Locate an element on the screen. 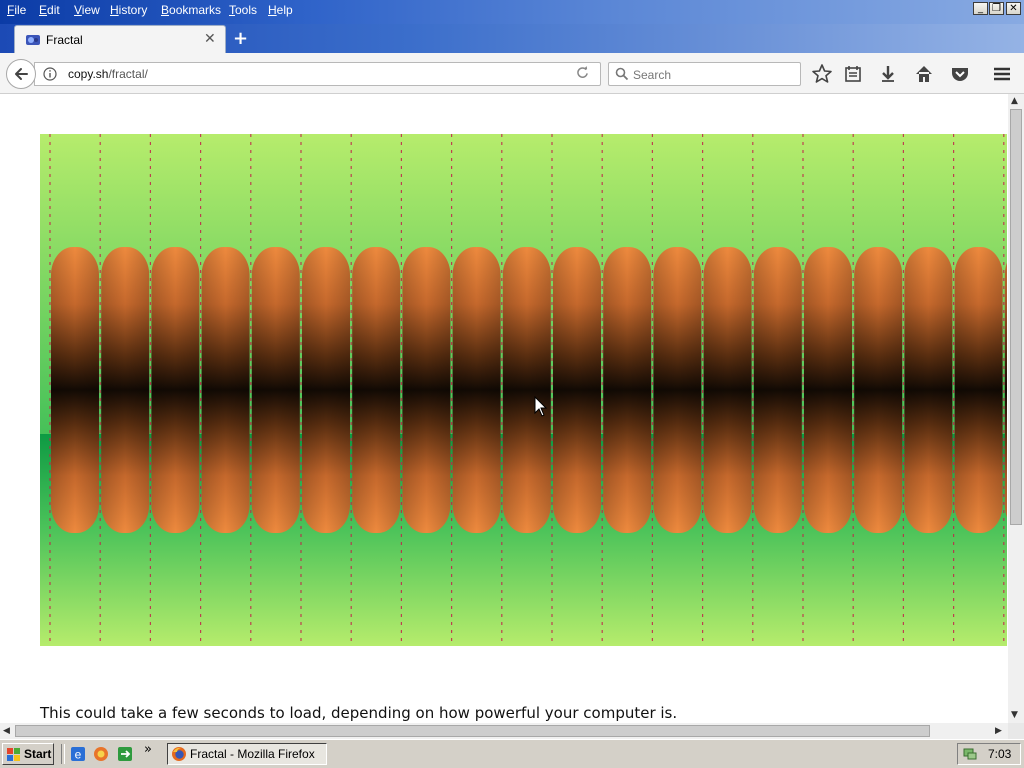 This screenshot has height=768, width=1024. clock: 7:03 is located at coordinates (1000, 754).